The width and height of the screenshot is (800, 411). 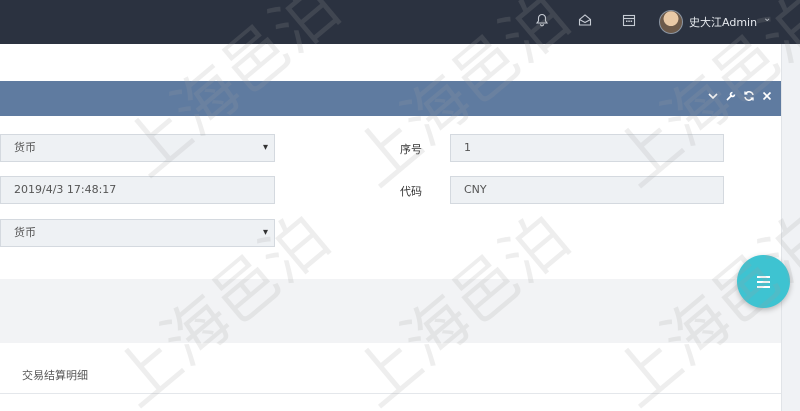 I want to click on collapse-icon, so click(x=713, y=98).